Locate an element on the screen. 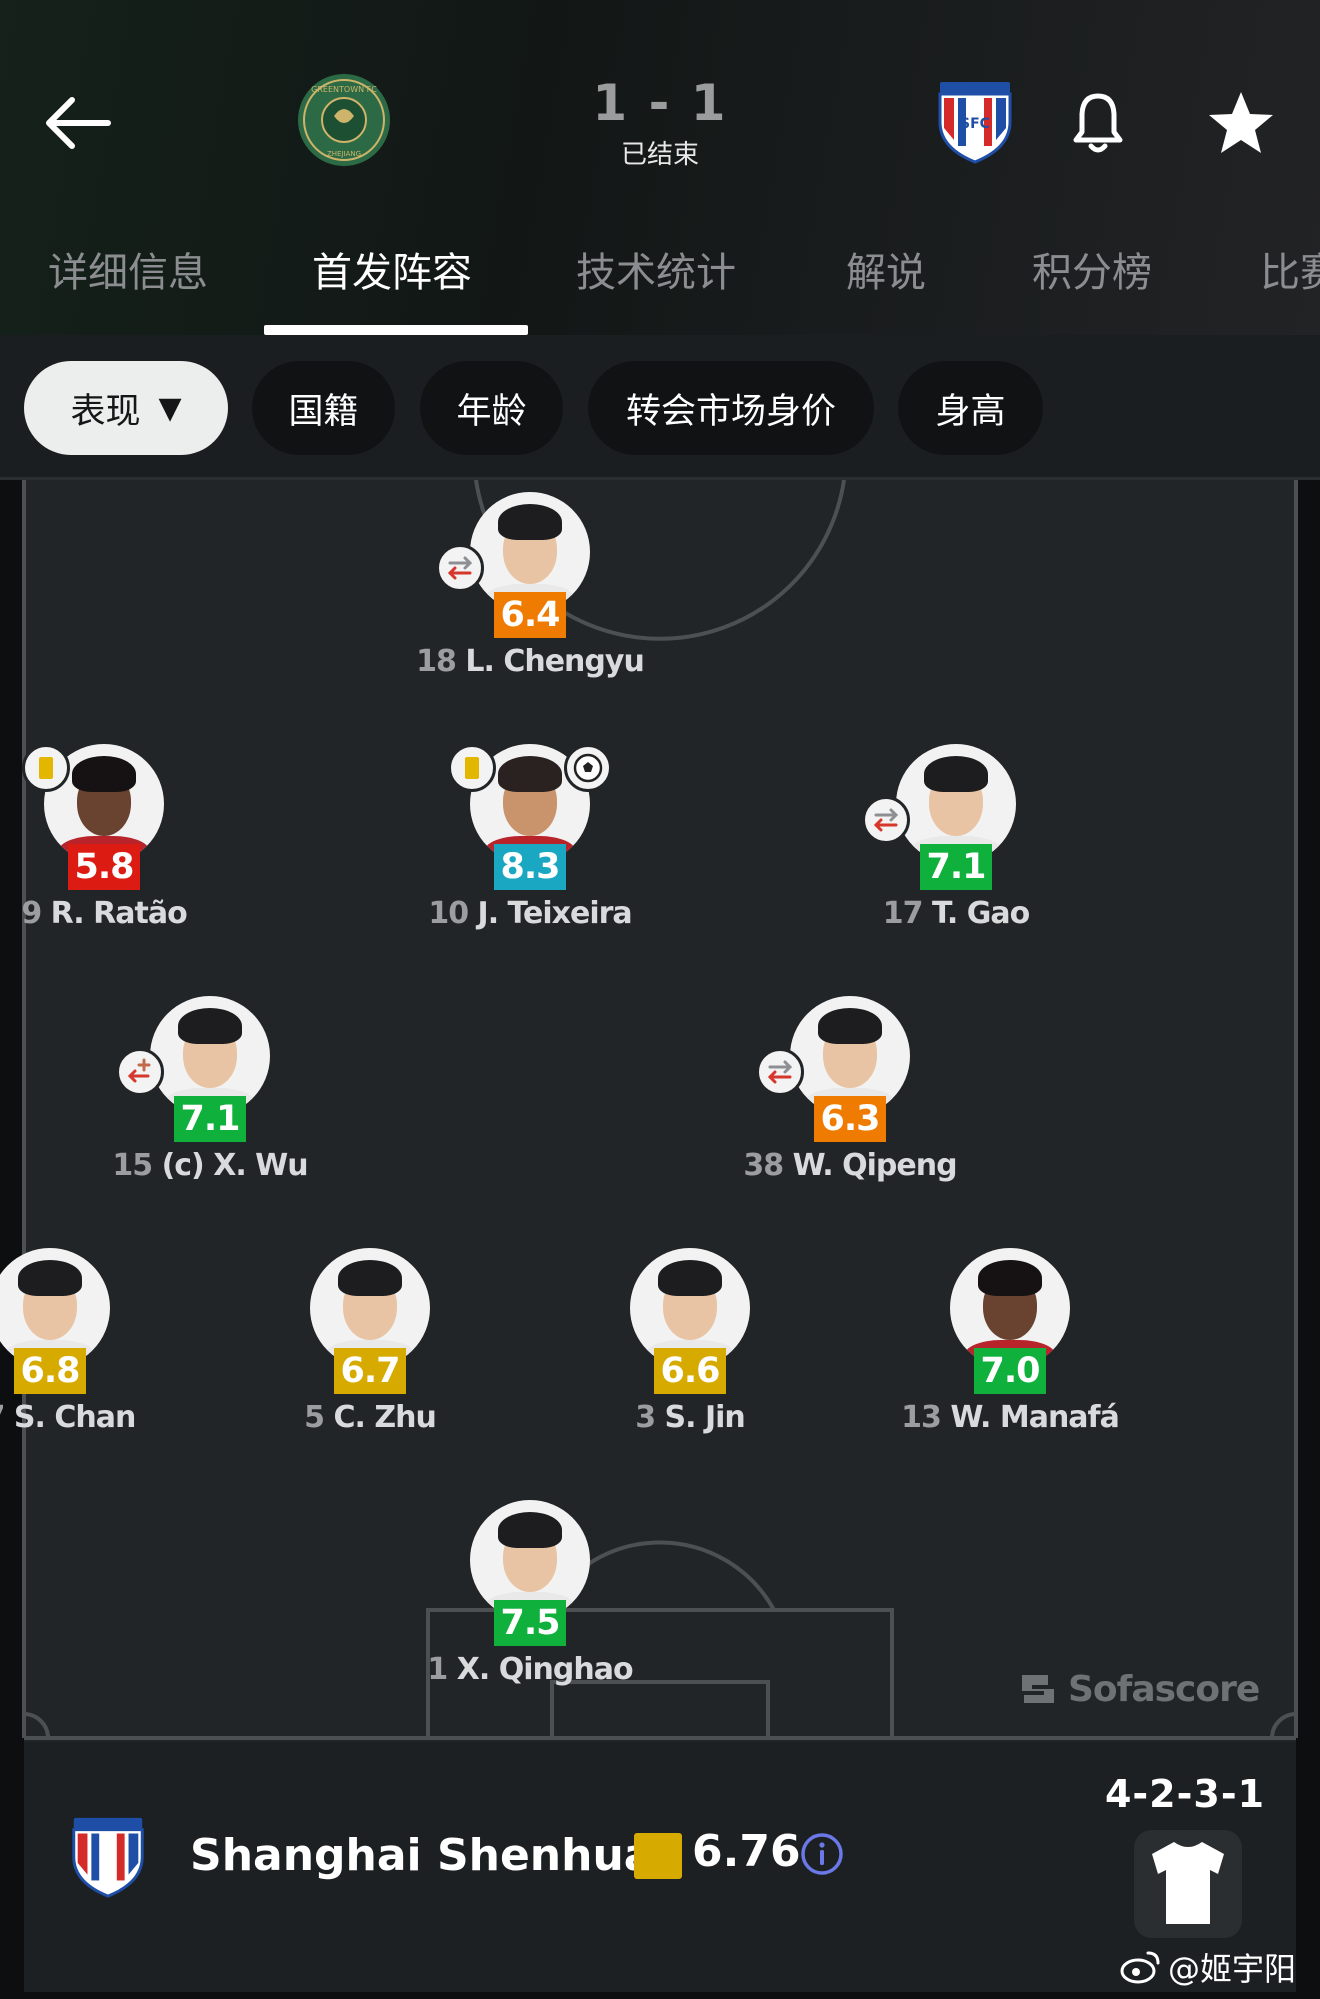  player-card: 8.3 10 J. Teixeira is located at coordinates (530, 844).